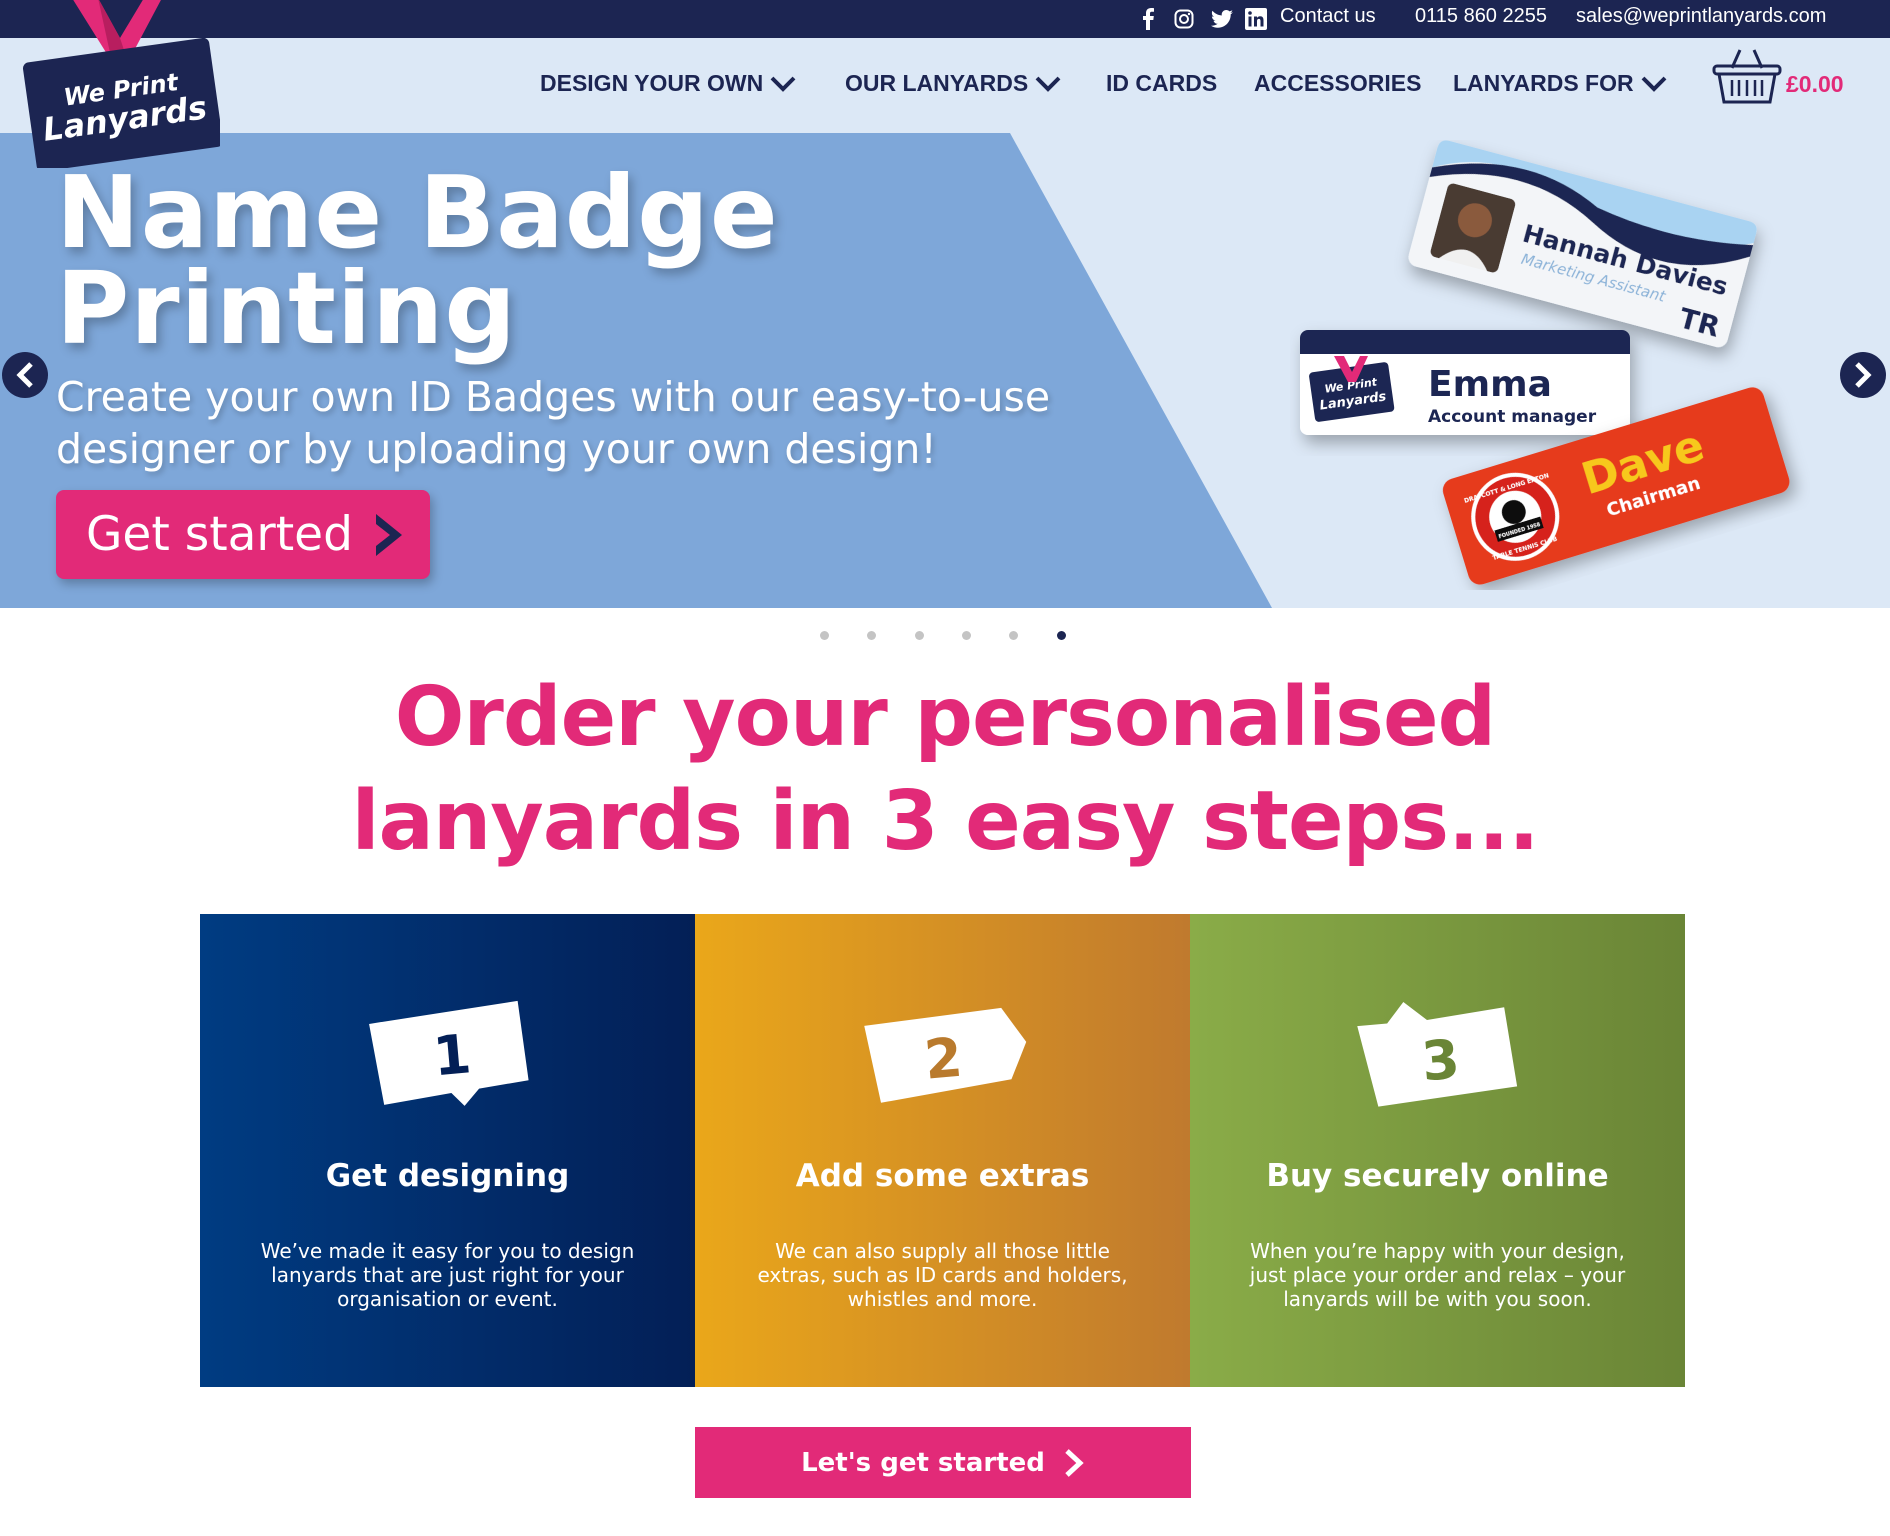 Image resolution: width=1890 pixels, height=1536 pixels. Describe the element at coordinates (447, 1176) in the screenshot. I see `step-1-title: Get designing` at that location.